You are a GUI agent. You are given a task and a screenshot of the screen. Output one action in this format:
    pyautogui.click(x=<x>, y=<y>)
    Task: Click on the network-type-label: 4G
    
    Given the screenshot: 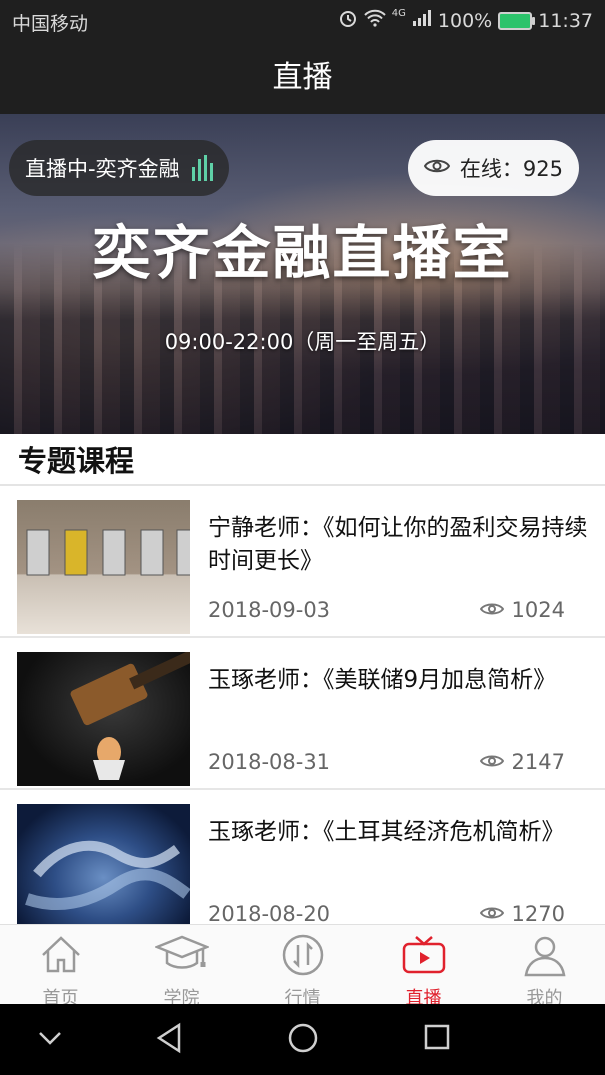 What is the action you would take?
    pyautogui.click(x=398, y=13)
    